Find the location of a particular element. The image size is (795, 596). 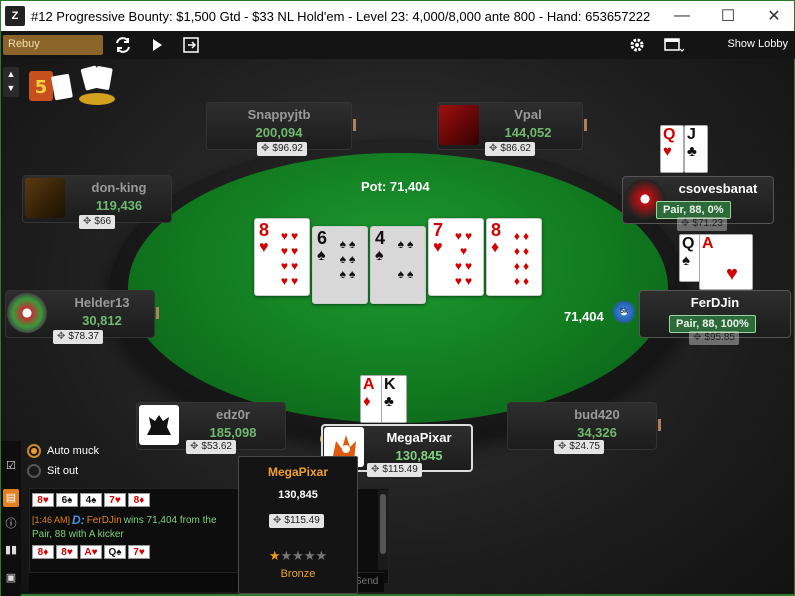

player-info-popup: MegaPixar 130,845 ✥ $115.49 ★★★★★ Bronze is located at coordinates (298, 525).